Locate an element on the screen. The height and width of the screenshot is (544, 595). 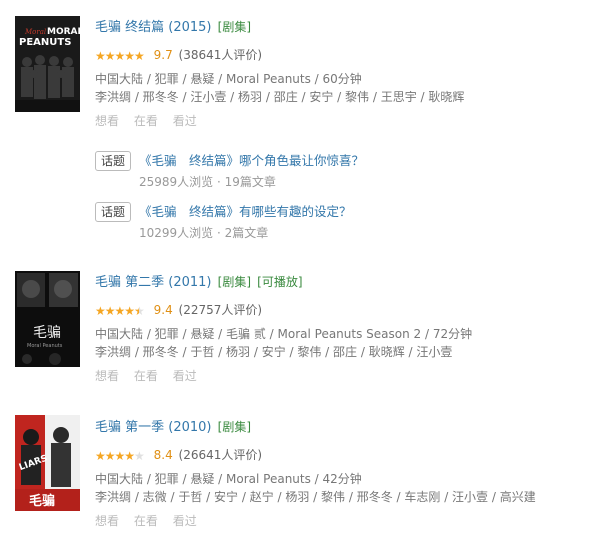
entry-title-1: 毛骗 终结篇 (2015) is located at coordinates (153, 27).